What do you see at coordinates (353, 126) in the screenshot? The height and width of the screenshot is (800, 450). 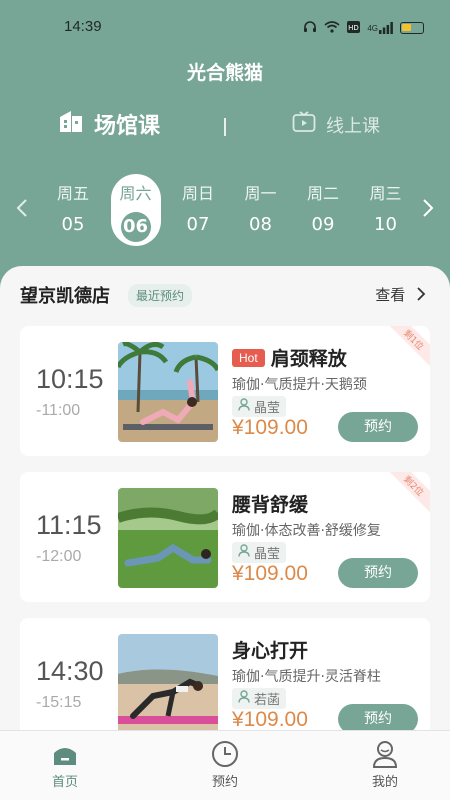 I see `tab-online-label: 线上课` at bounding box center [353, 126].